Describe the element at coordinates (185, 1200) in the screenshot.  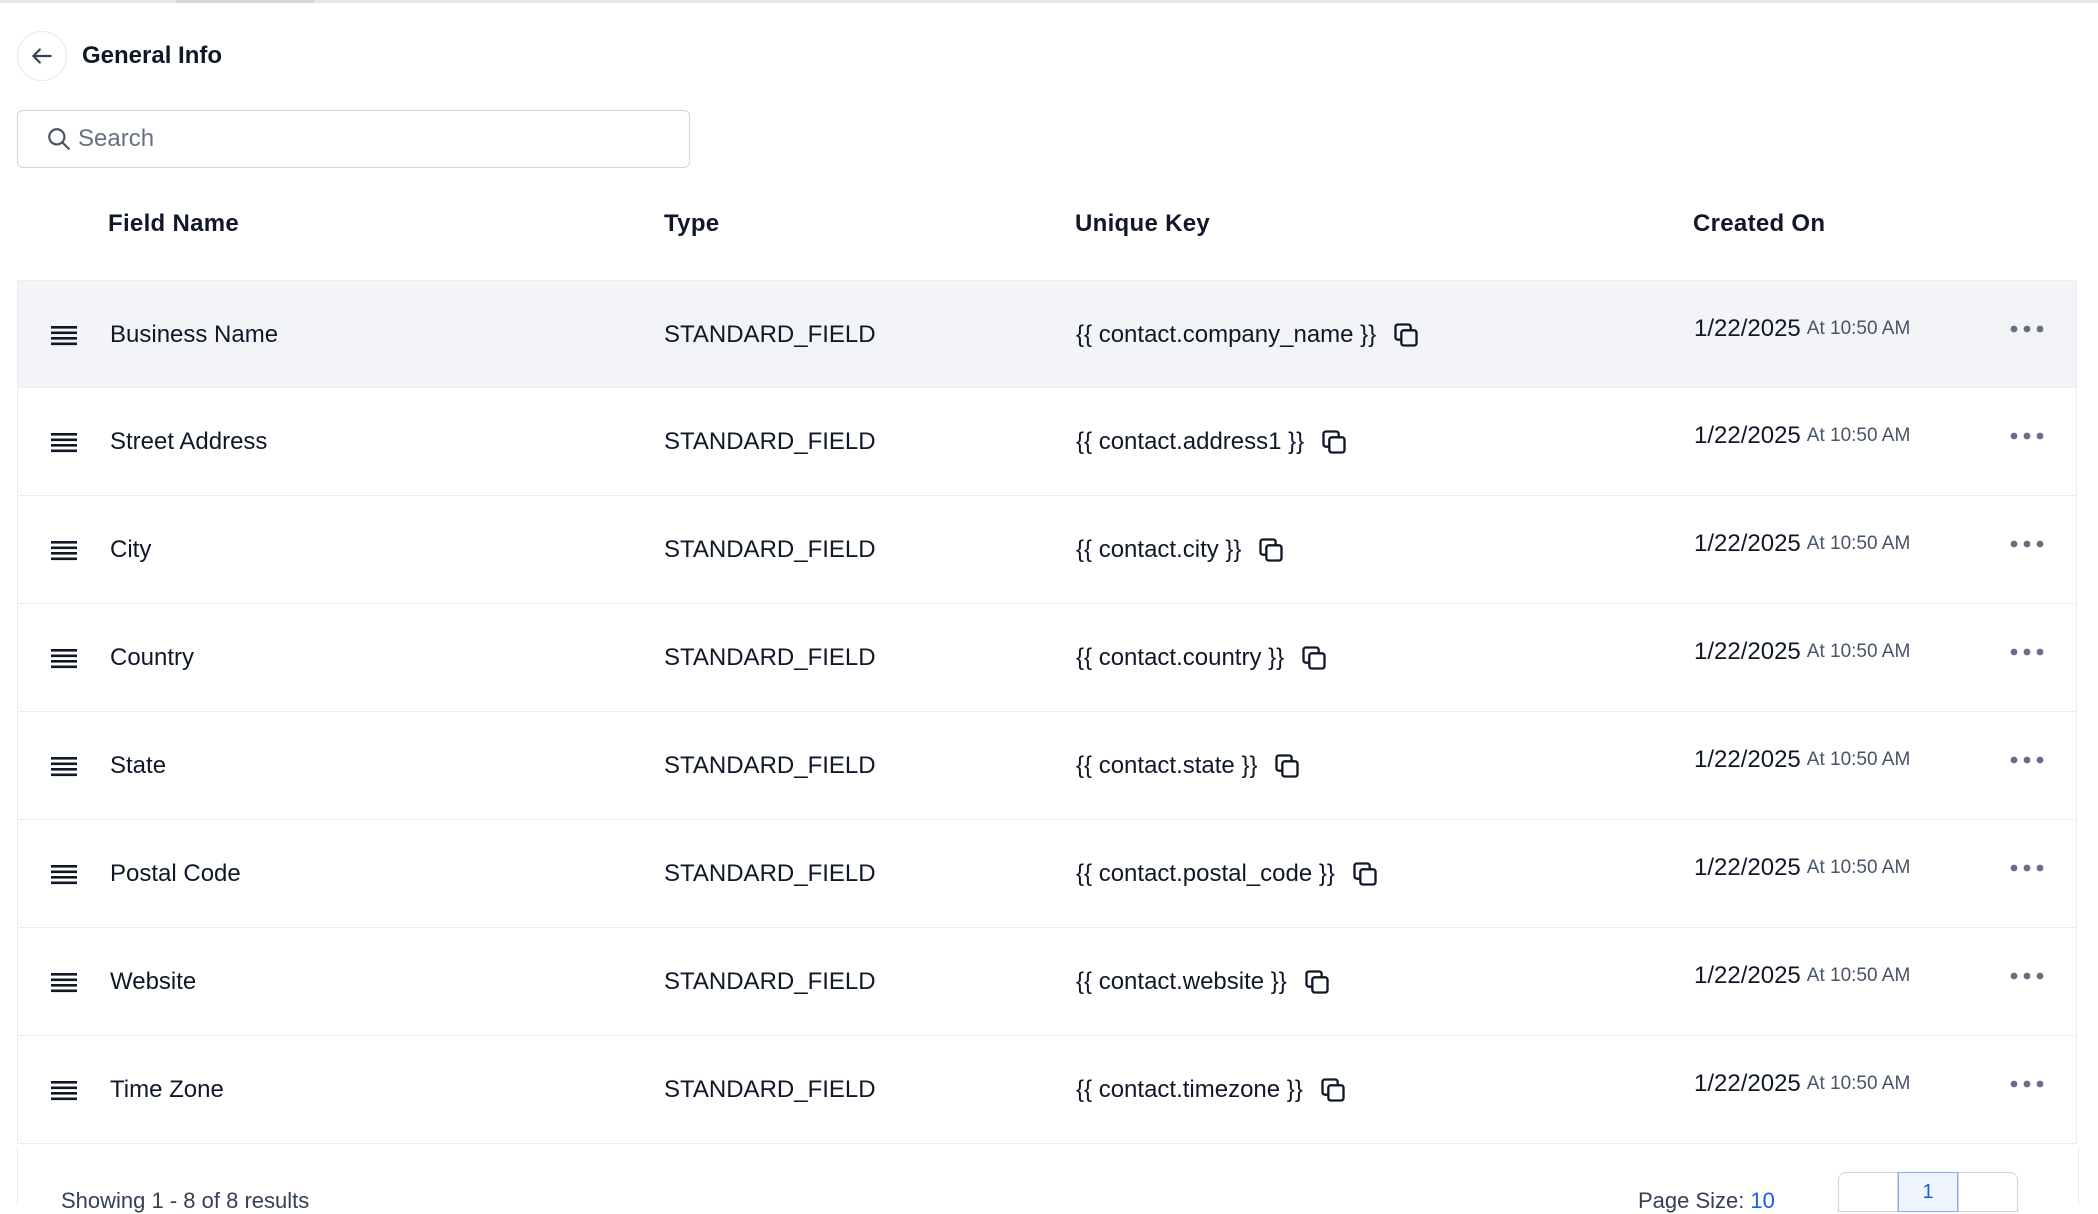
I see `results-count: Showing 1 - 8 of 8 results` at that location.